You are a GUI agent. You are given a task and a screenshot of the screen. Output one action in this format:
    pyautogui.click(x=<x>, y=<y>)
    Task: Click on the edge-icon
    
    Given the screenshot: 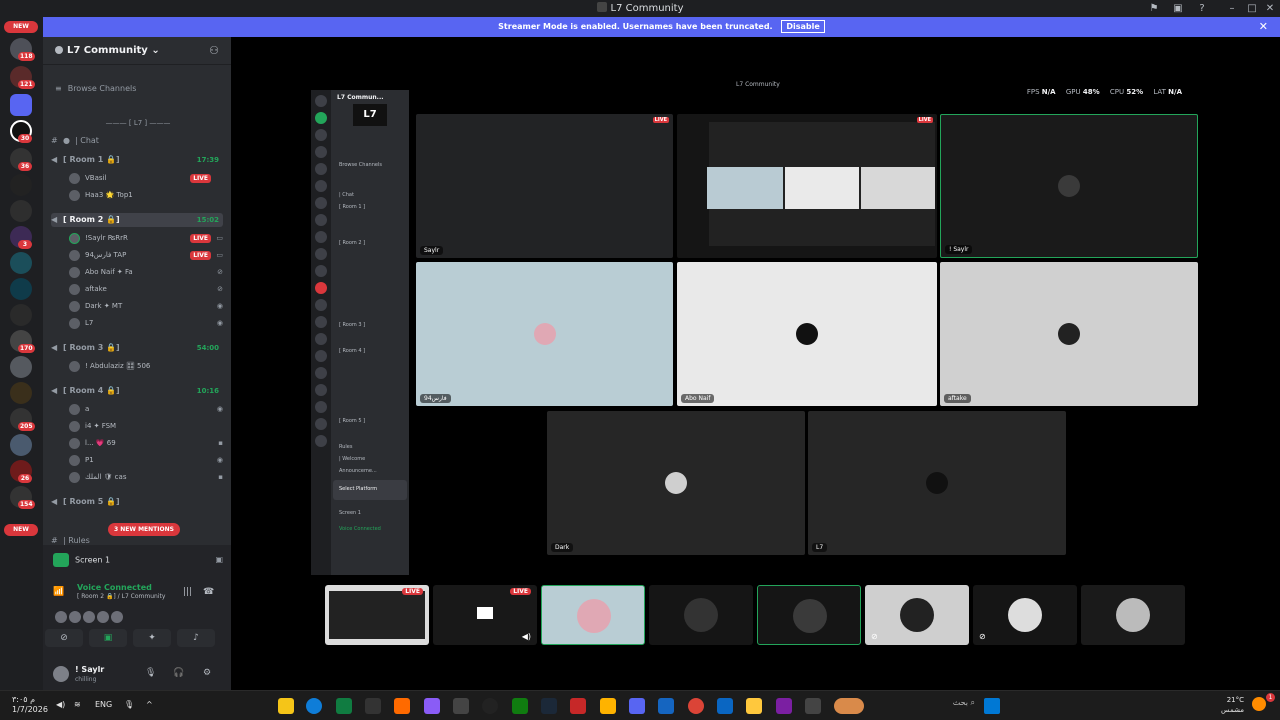 What is the action you would take?
    pyautogui.click(x=314, y=706)
    